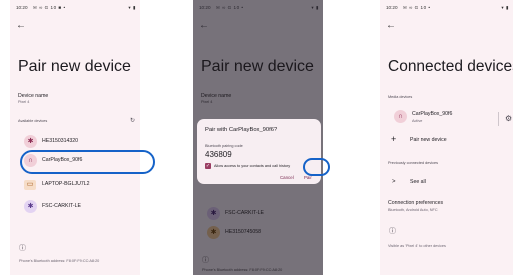  Describe the element at coordinates (30, 185) in the screenshot. I see `laptop-icon: ▭` at that location.